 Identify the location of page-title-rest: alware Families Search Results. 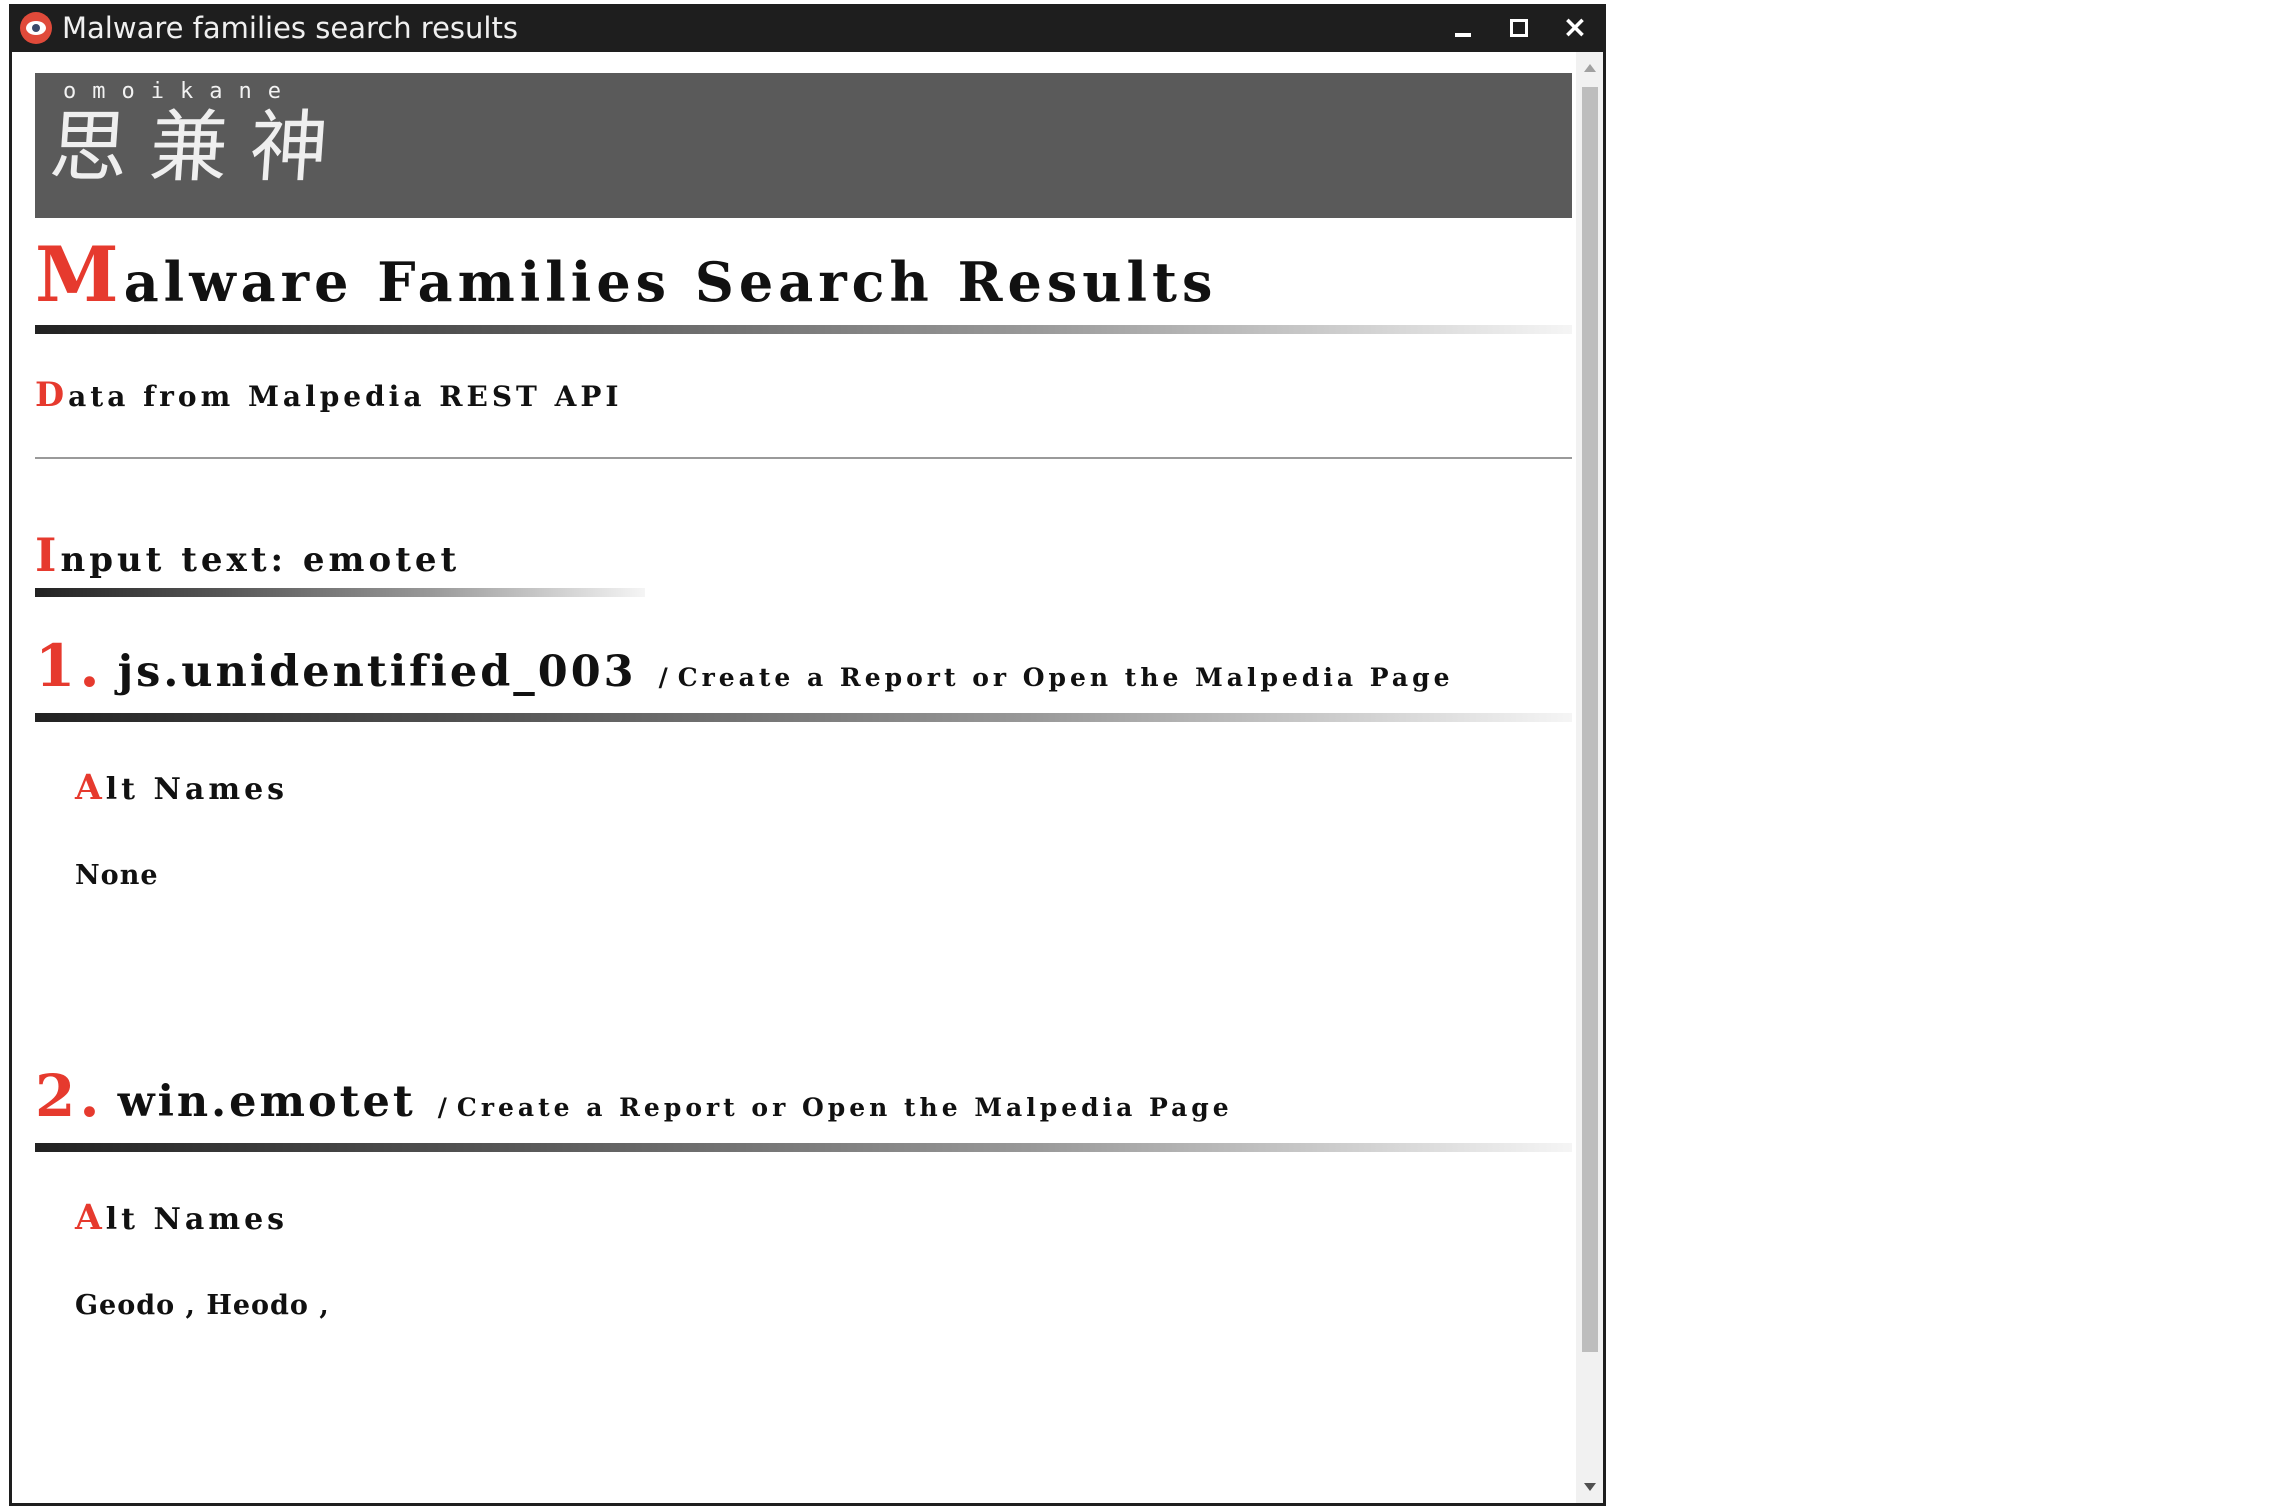
(670, 282).